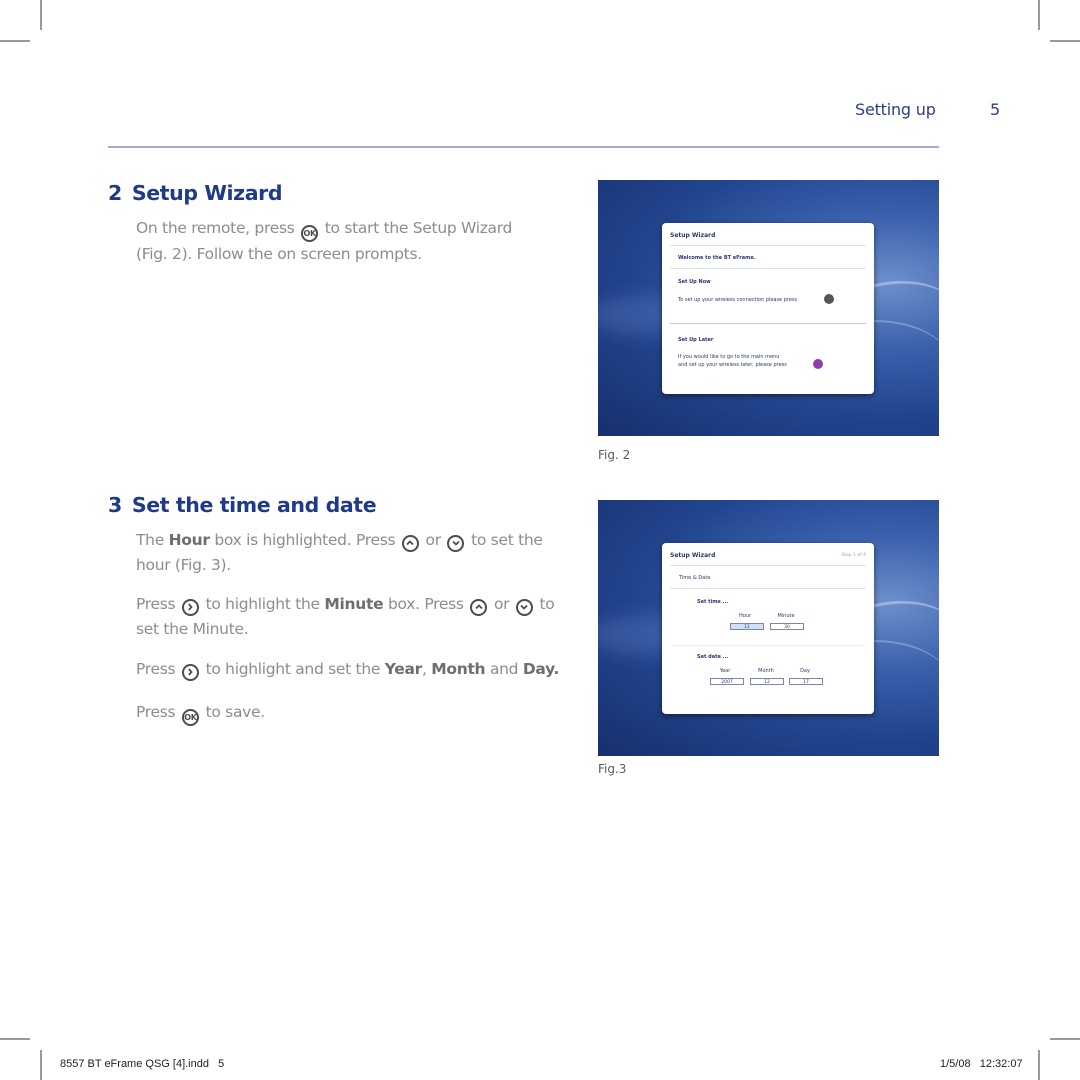 This screenshot has height=1080, width=1080. I want to click on section-number: 3, so click(115, 505).